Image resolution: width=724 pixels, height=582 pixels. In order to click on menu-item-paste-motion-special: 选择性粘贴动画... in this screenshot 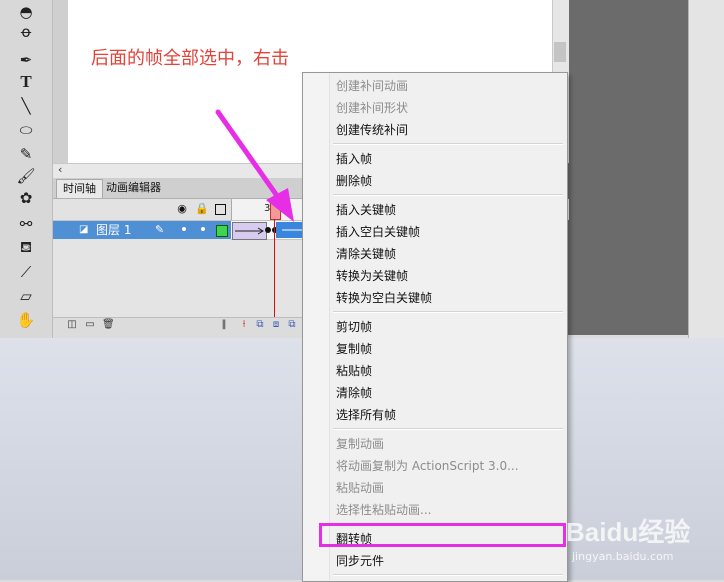, I will do `click(384, 510)`.